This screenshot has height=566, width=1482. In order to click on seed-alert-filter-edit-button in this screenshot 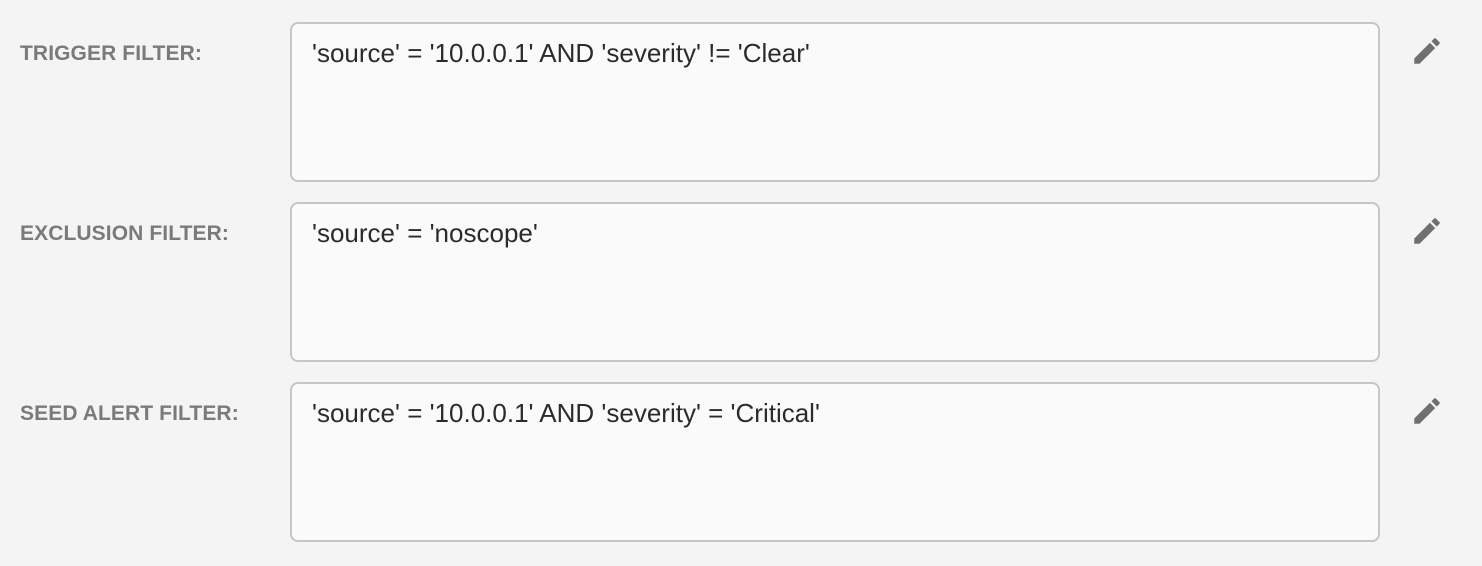, I will do `click(1427, 413)`.